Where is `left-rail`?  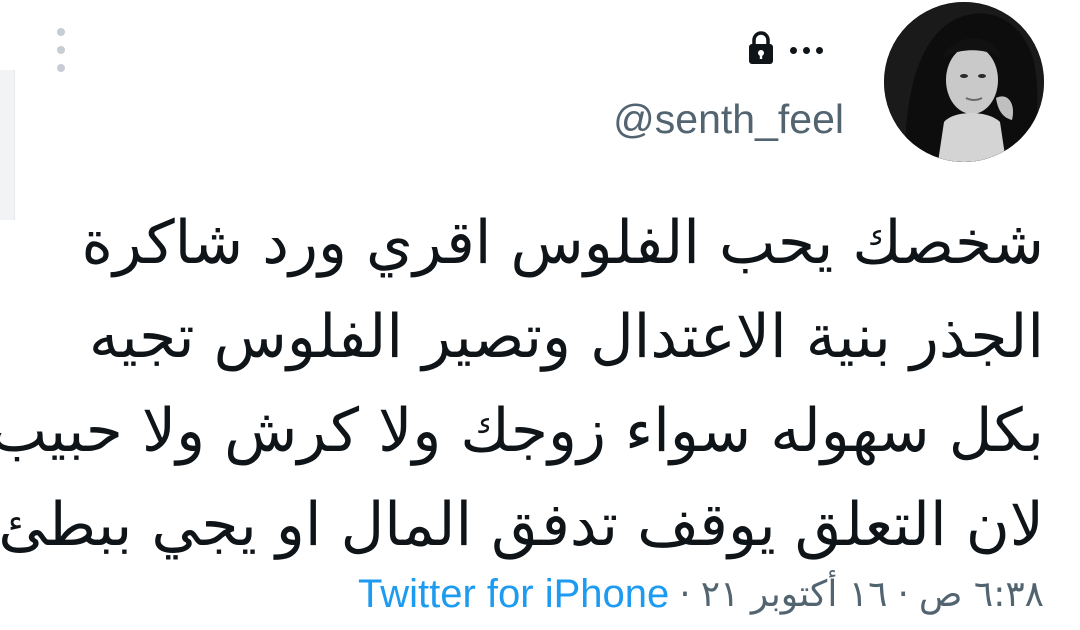
left-rail is located at coordinates (7, 145).